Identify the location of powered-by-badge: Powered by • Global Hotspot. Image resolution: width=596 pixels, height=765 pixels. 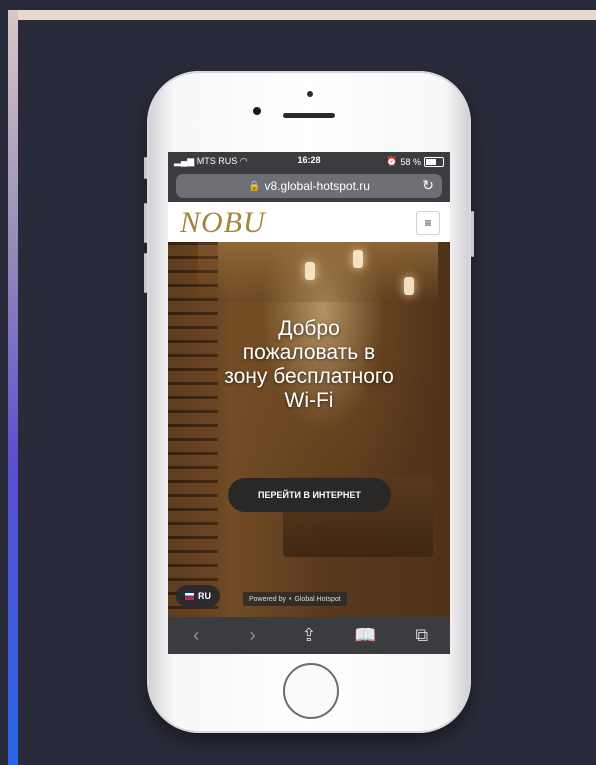
(295, 599).